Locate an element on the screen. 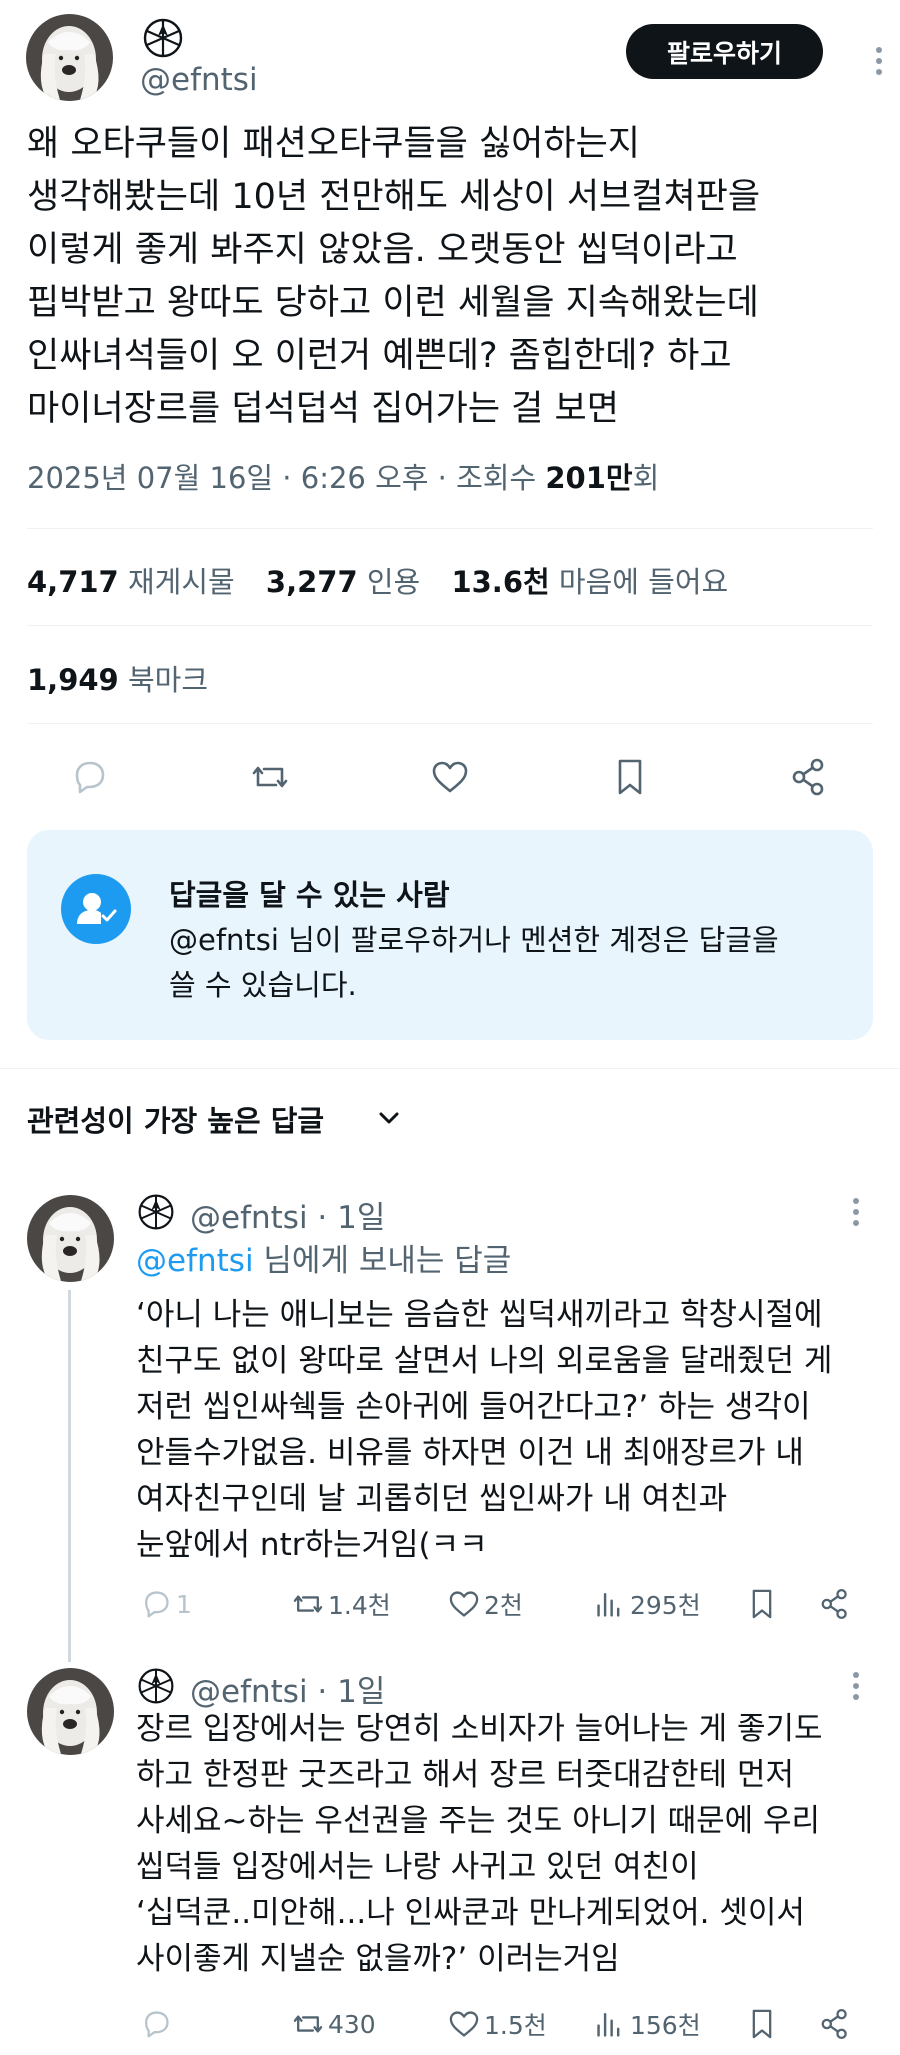 This screenshot has height=2055, width=900. reply-like-button: 2천 is located at coordinates (484, 1604).